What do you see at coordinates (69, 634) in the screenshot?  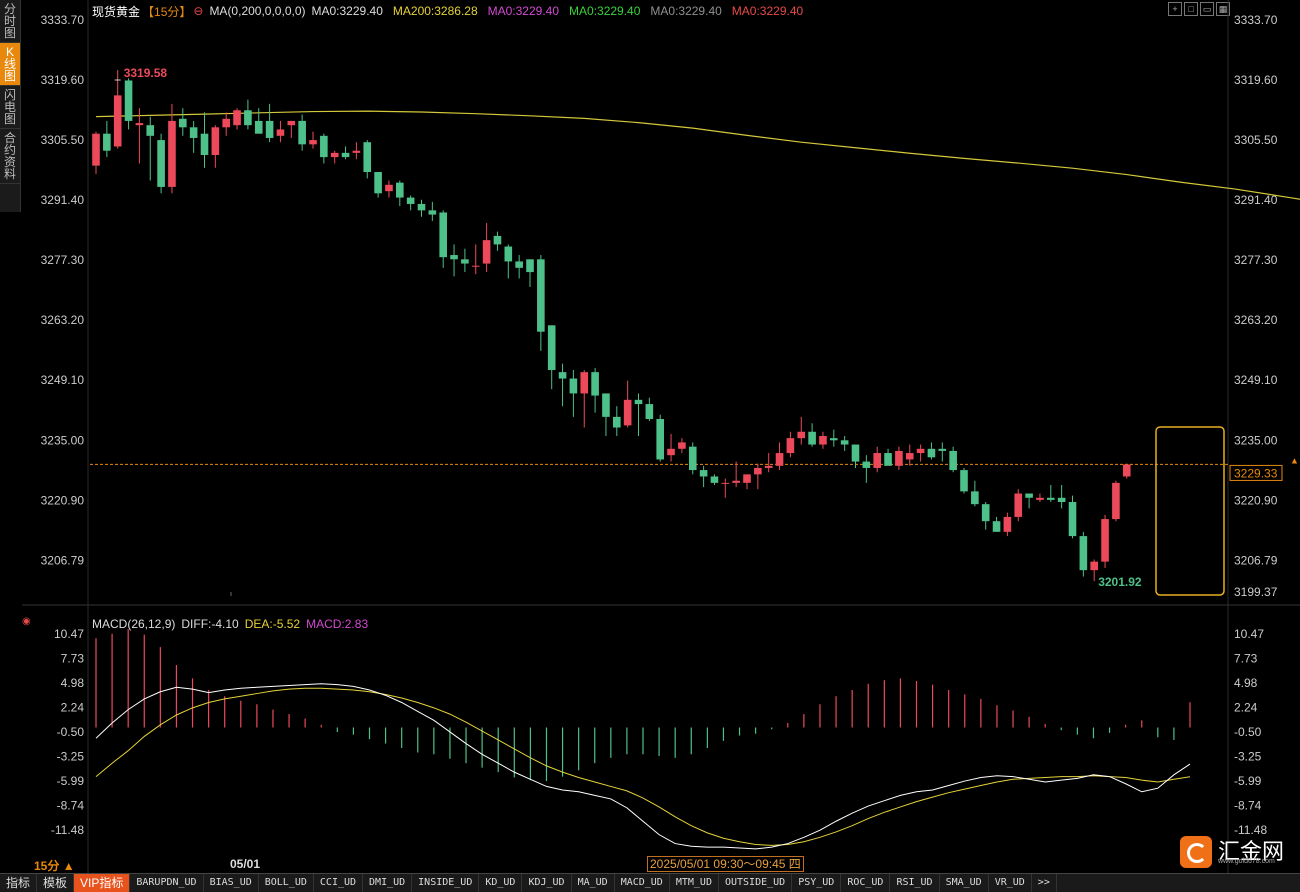 I see `macd-tick-left: 10.47` at bounding box center [69, 634].